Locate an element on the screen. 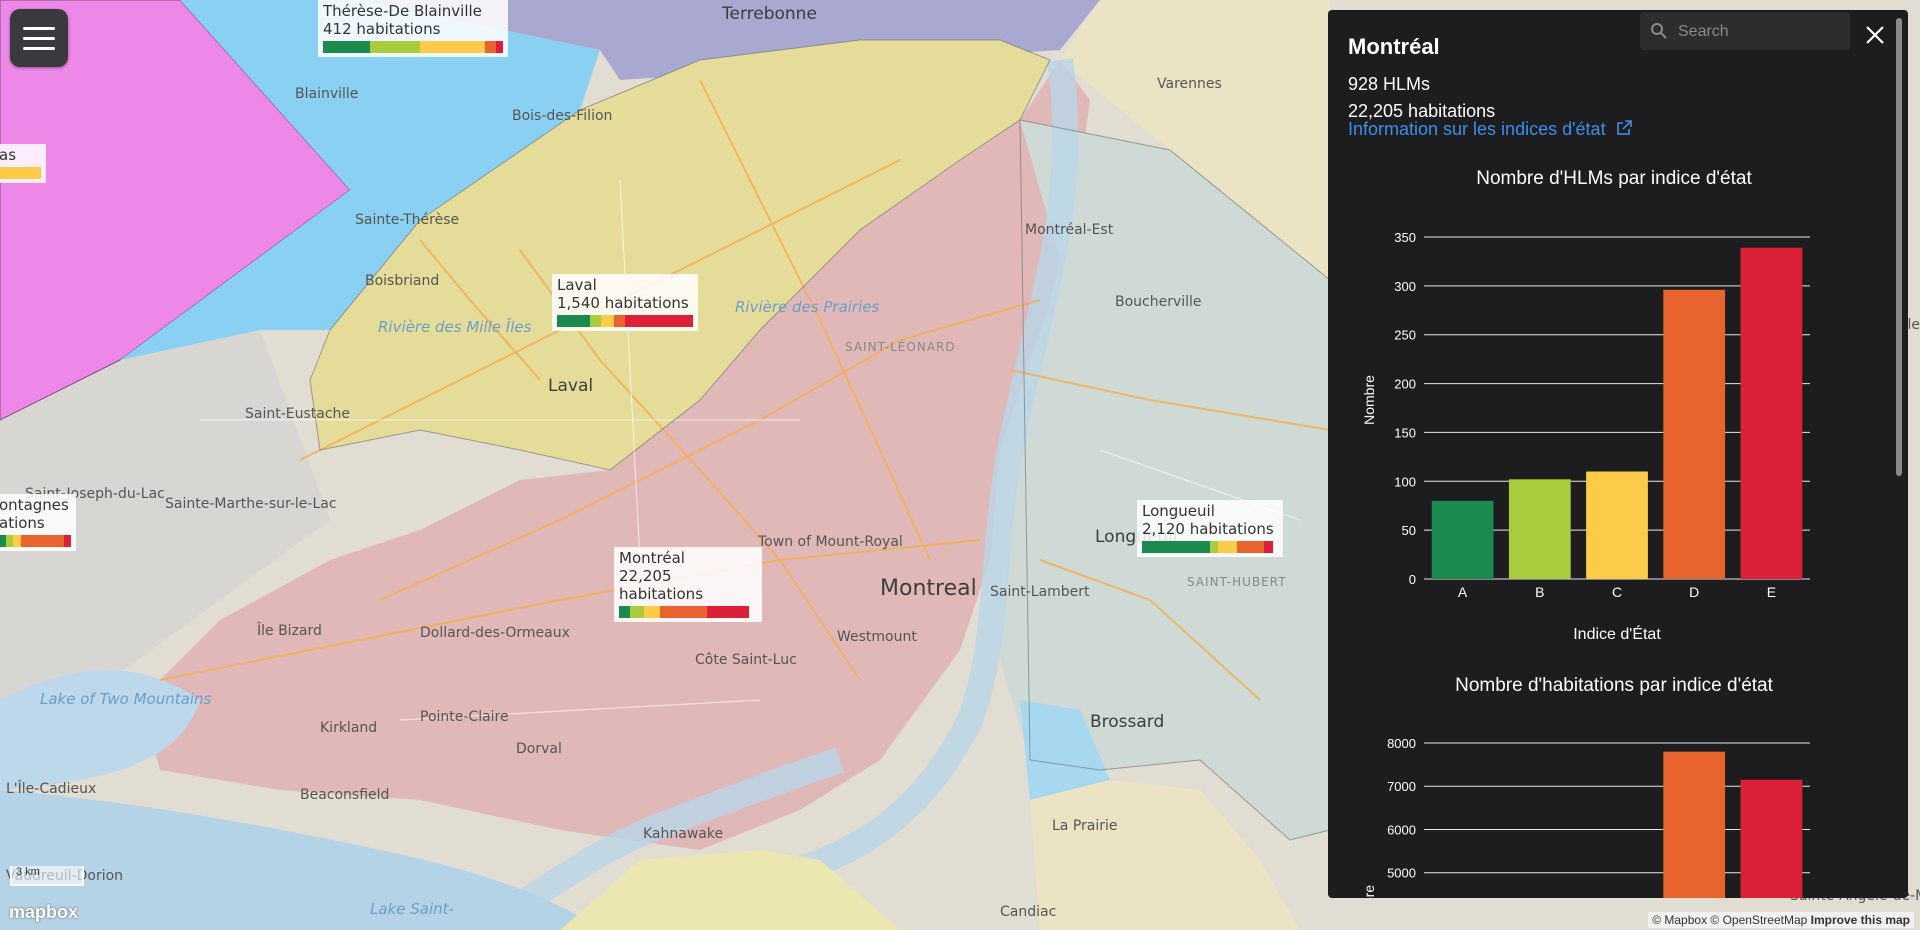  place-label: Varennes is located at coordinates (1189, 84).